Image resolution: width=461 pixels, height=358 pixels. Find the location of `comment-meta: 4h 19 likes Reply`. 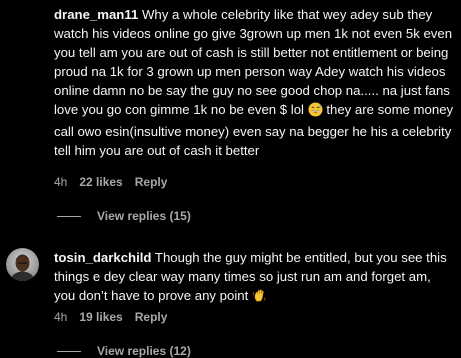

comment-meta: 4h 19 likes Reply is located at coordinates (110, 317).